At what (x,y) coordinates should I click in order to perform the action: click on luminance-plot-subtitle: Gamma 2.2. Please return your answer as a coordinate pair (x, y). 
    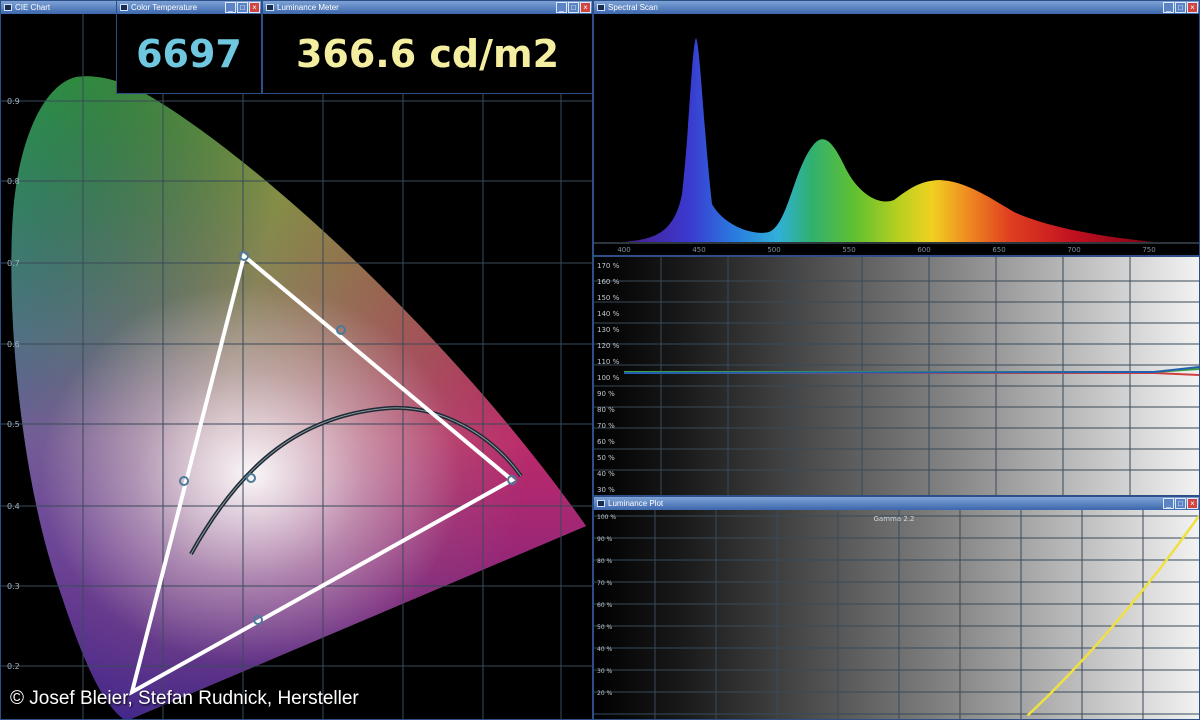
    Looking at the image, I should click on (894, 519).